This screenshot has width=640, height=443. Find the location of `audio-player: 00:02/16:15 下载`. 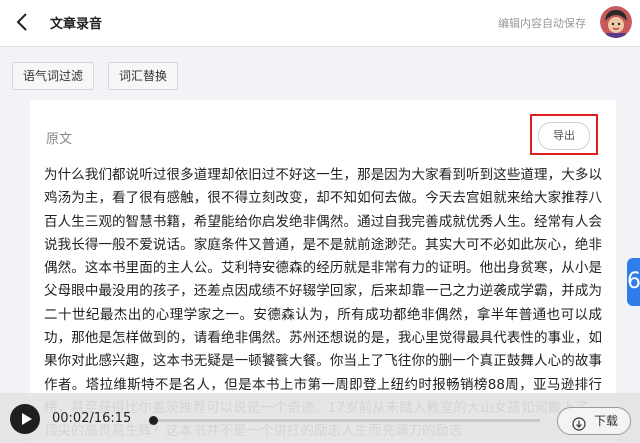

audio-player: 00:02/16:15 下载 is located at coordinates (320, 418).